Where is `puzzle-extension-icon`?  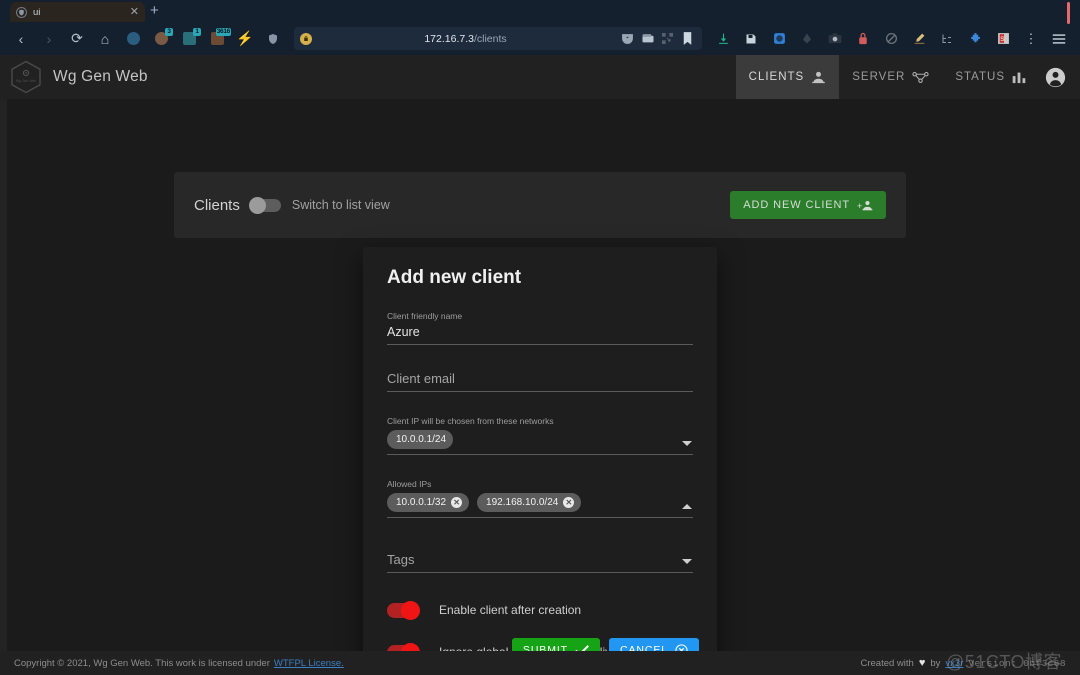
puzzle-extension-icon is located at coordinates (975, 39).